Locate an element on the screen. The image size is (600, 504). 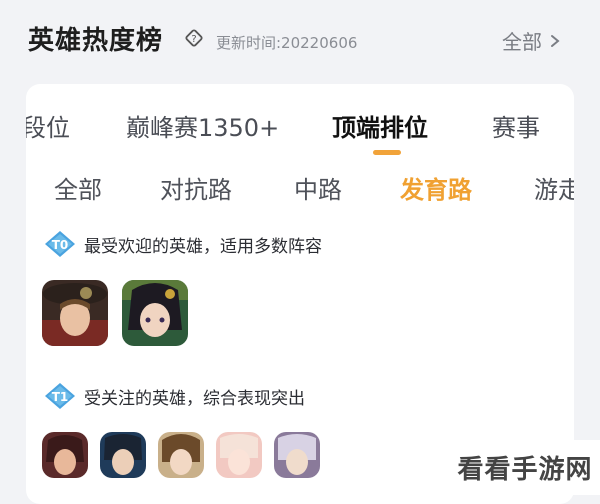
rank-tabs: 段位 巅峰赛1350+ 顶端排位 赛事 is located at coordinates (300, 130).